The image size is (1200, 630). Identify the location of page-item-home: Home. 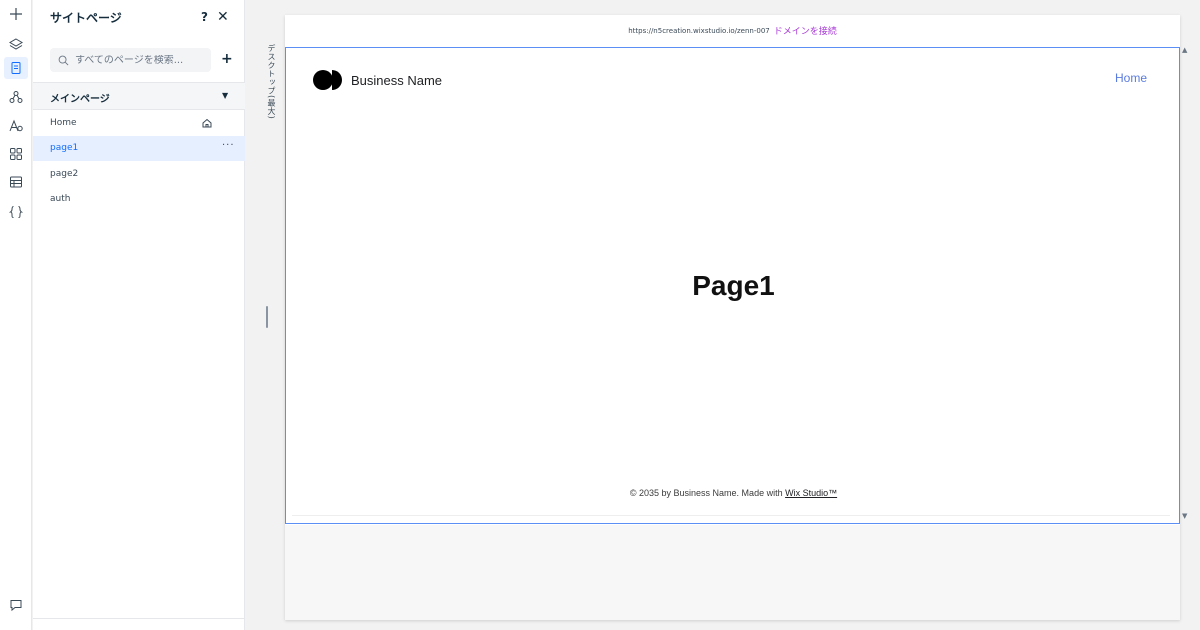
(139, 123).